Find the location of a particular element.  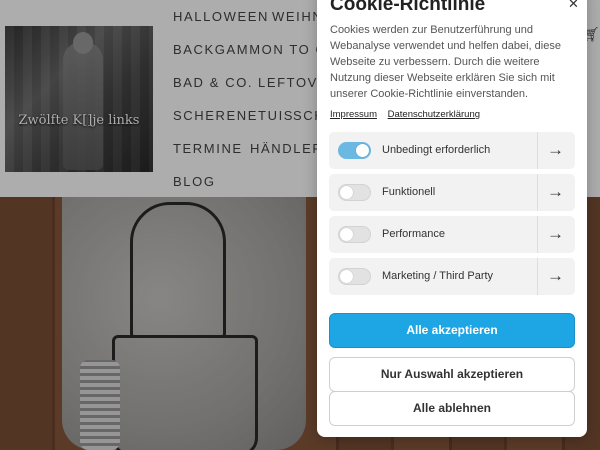

close-icon: ✕ is located at coordinates (573, 6).